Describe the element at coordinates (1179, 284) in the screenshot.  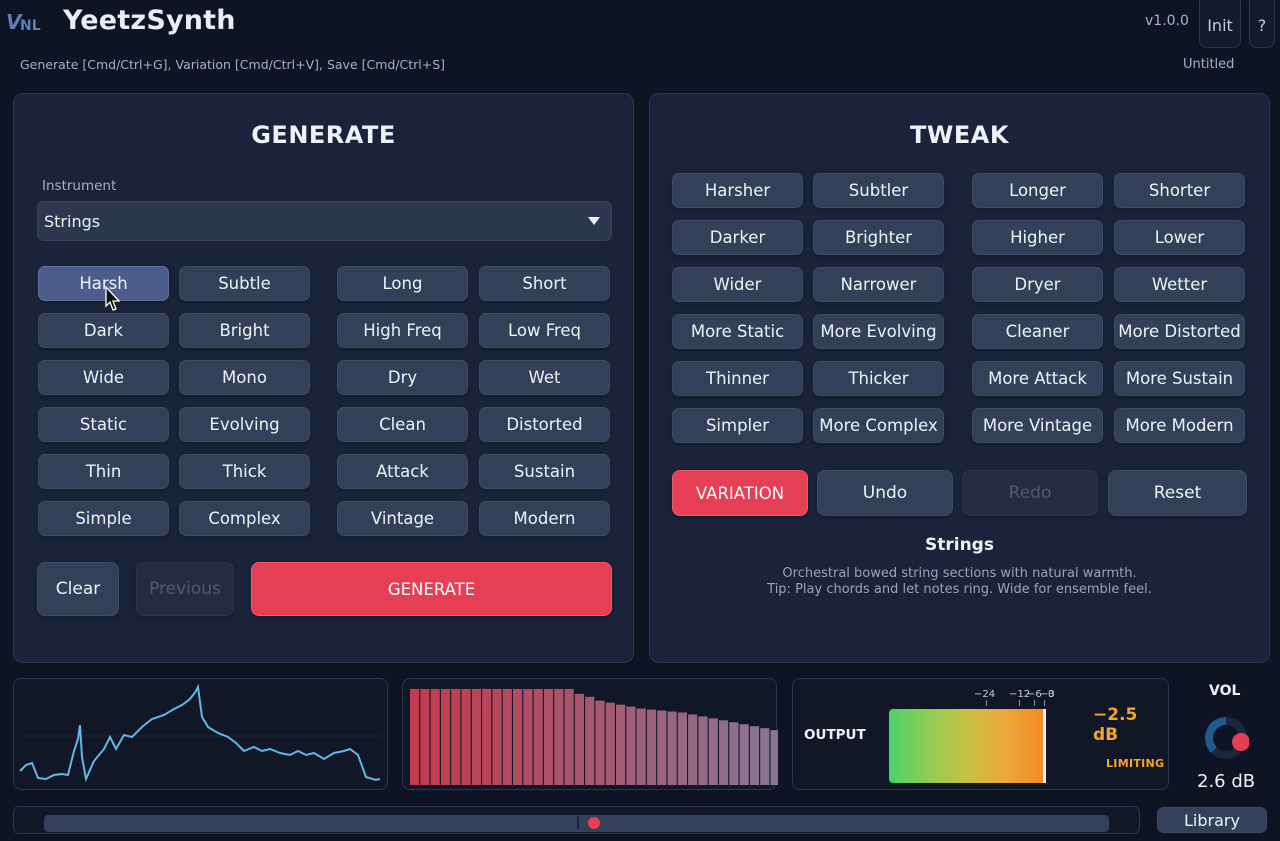
I see `tweak-wetter-button: Wetter` at that location.